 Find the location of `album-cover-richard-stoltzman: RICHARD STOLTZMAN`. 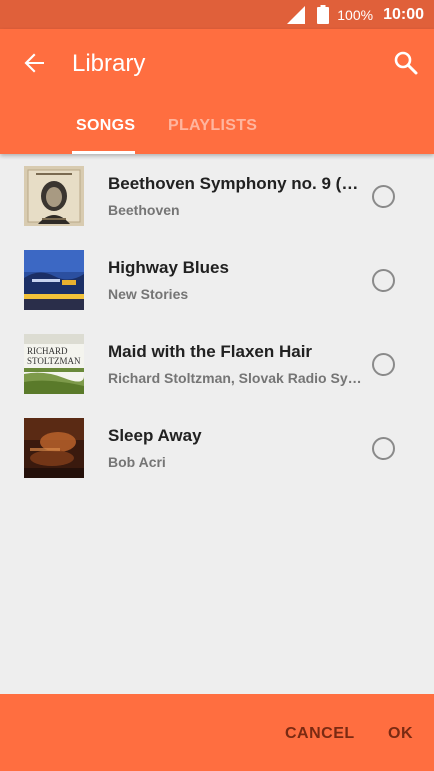

album-cover-richard-stoltzman: RICHARD STOLTZMAN is located at coordinates (54, 364).